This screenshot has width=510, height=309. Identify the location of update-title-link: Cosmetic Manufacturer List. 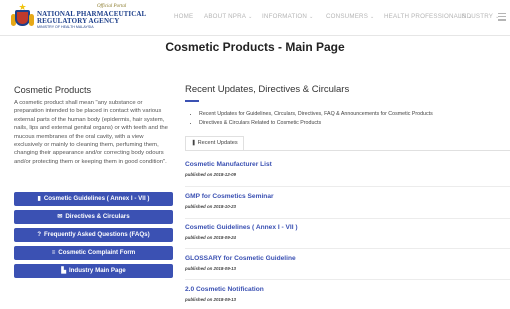
(347, 164).